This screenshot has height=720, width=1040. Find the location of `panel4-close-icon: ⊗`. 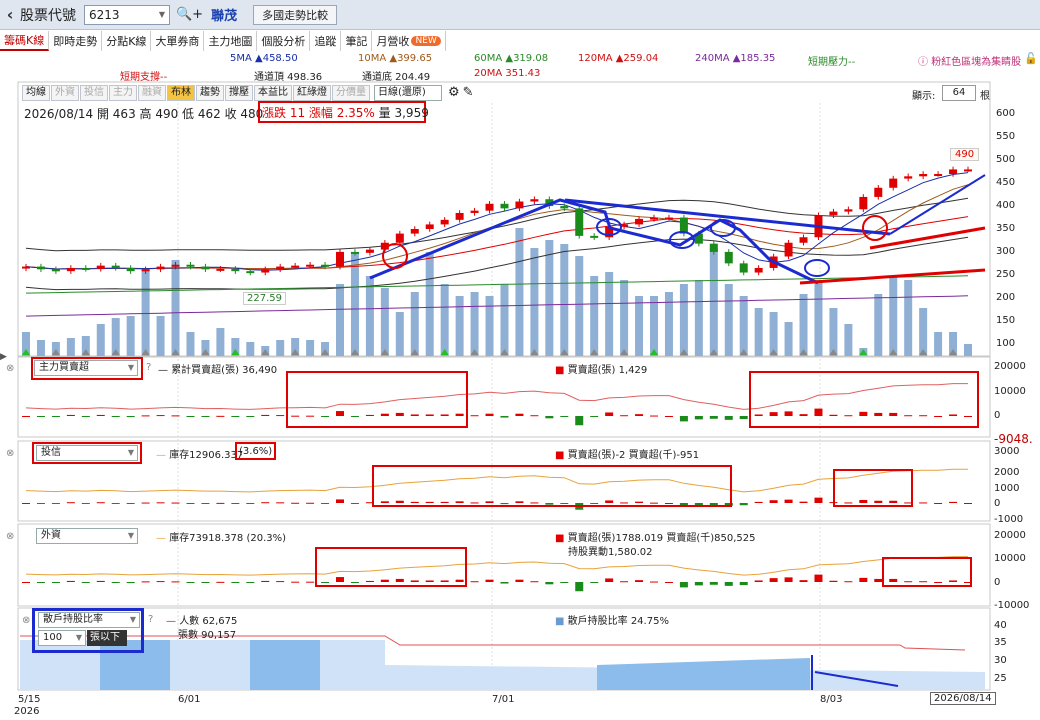

panel4-close-icon: ⊗ is located at coordinates (26, 620).